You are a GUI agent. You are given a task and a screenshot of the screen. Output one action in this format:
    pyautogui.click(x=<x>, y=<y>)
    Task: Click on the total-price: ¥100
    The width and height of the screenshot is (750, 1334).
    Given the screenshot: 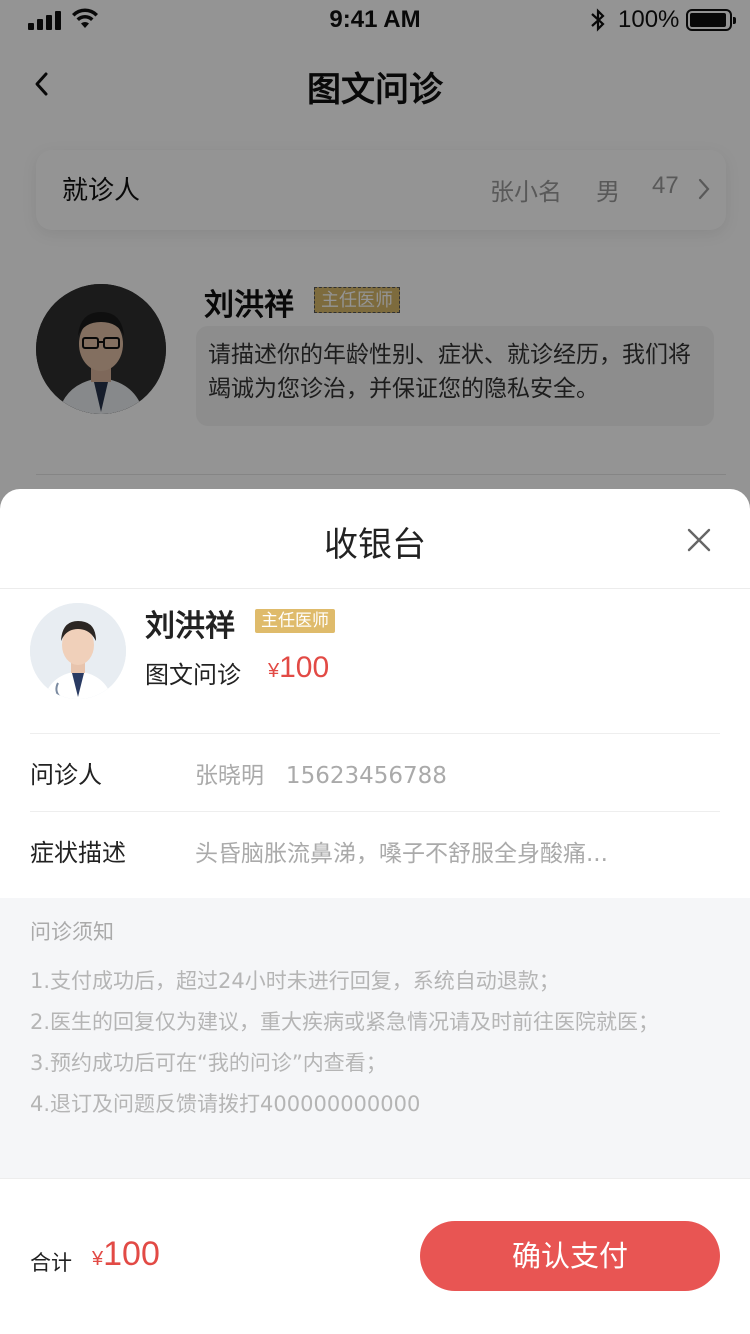 What is the action you would take?
    pyautogui.click(x=126, y=1254)
    